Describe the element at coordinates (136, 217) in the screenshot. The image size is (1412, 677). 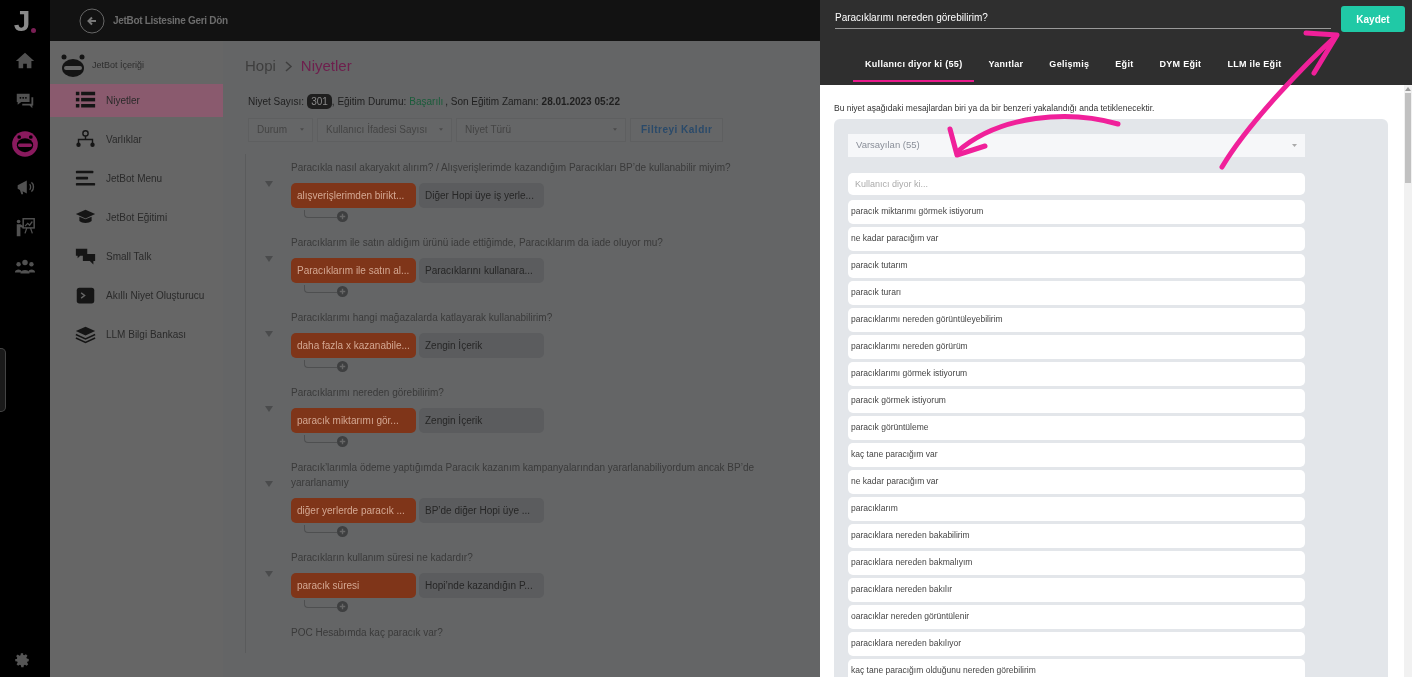
I see `sidebar-item: JetBot Eğitimi` at that location.